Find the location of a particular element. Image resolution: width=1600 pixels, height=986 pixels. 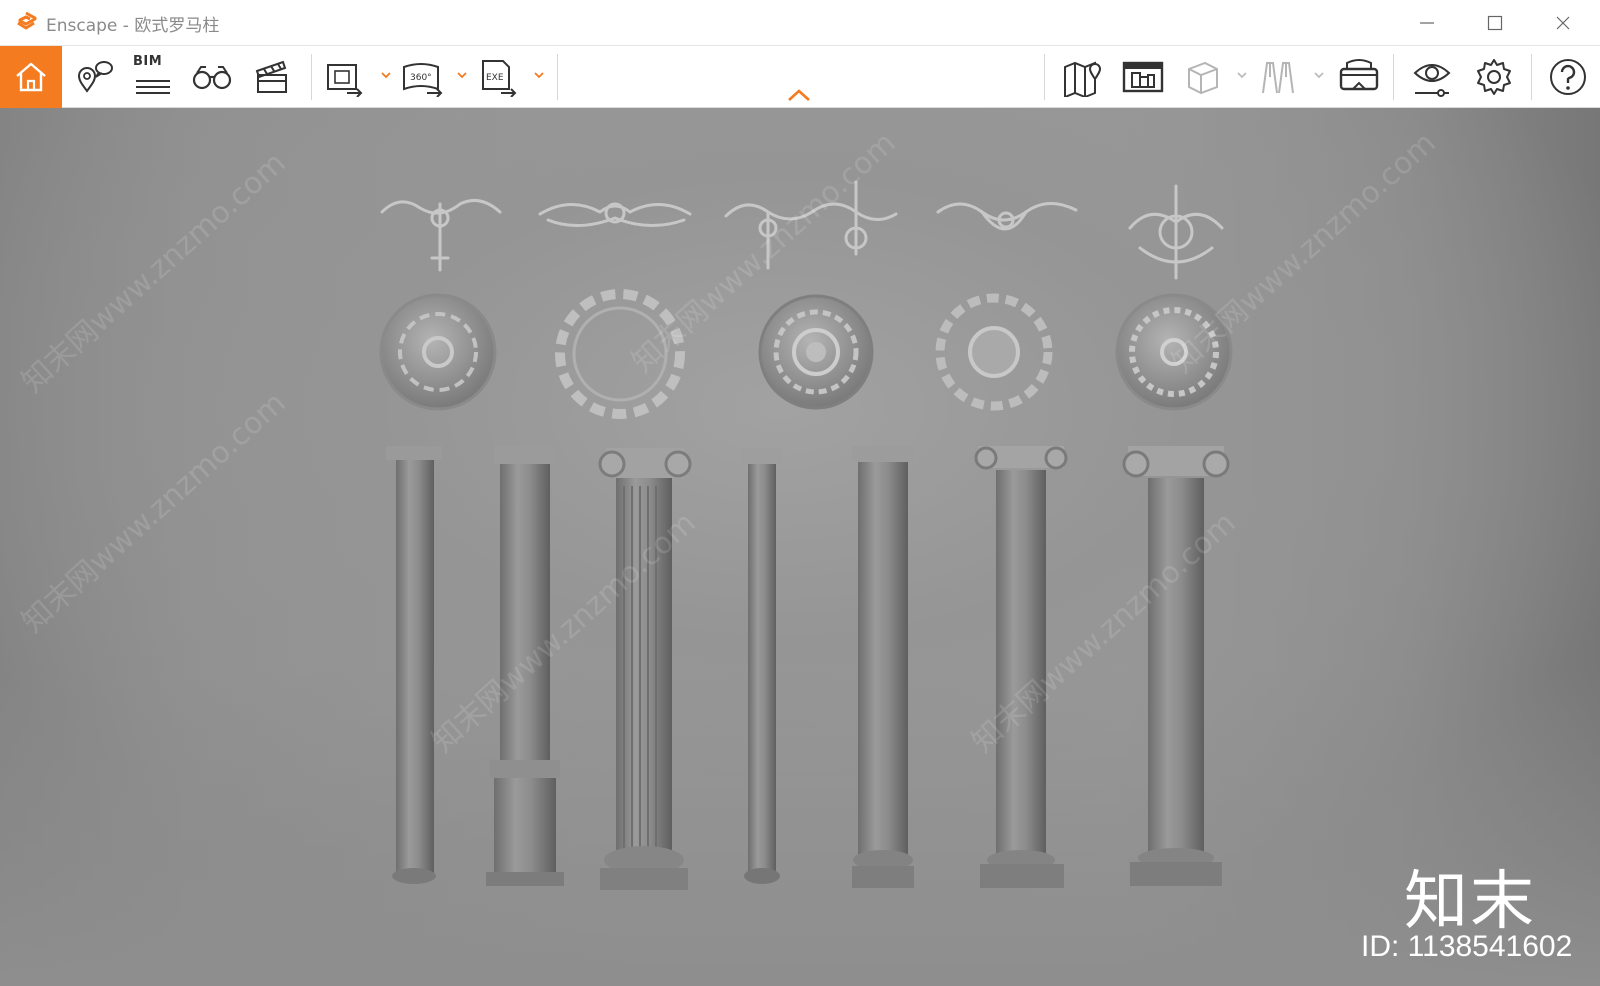

walkthrough-button is located at coordinates (1279, 77).